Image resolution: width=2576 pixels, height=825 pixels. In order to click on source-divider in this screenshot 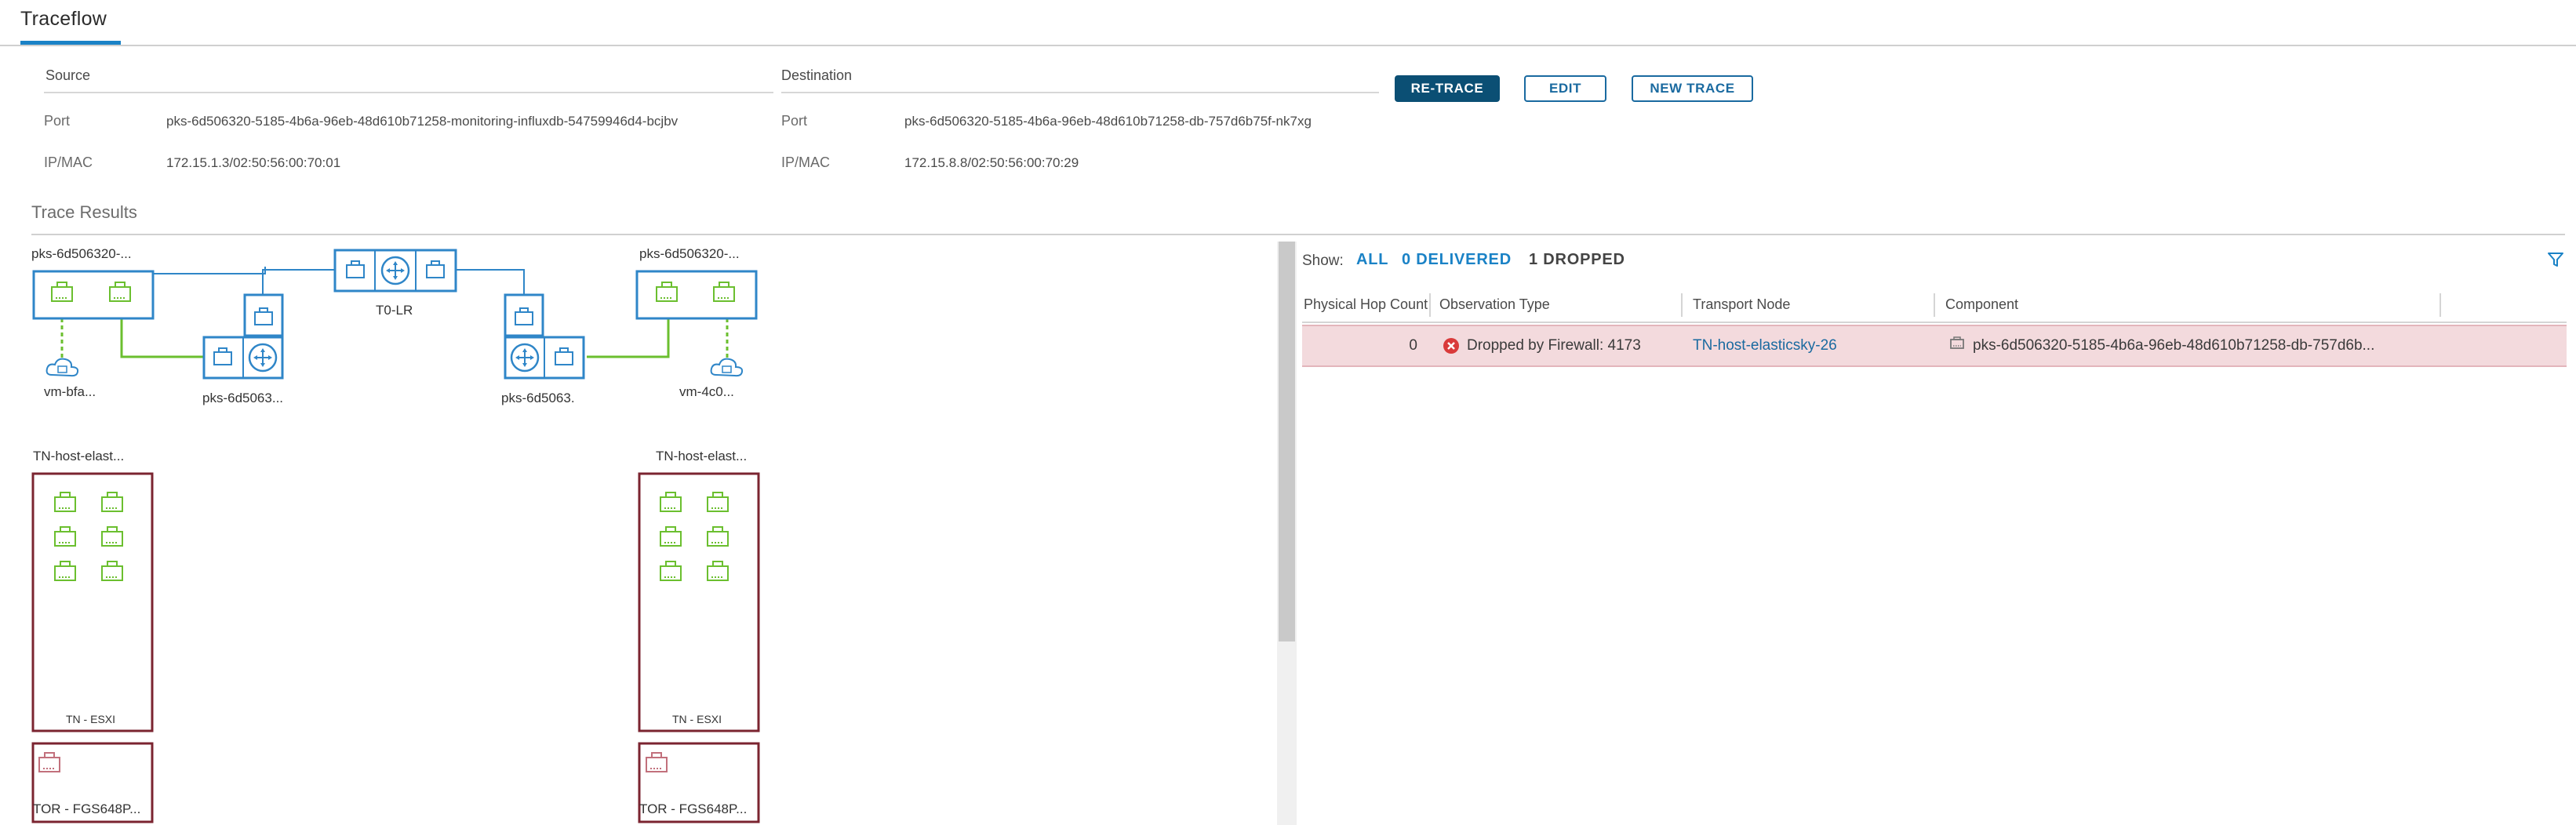, I will do `click(408, 92)`.